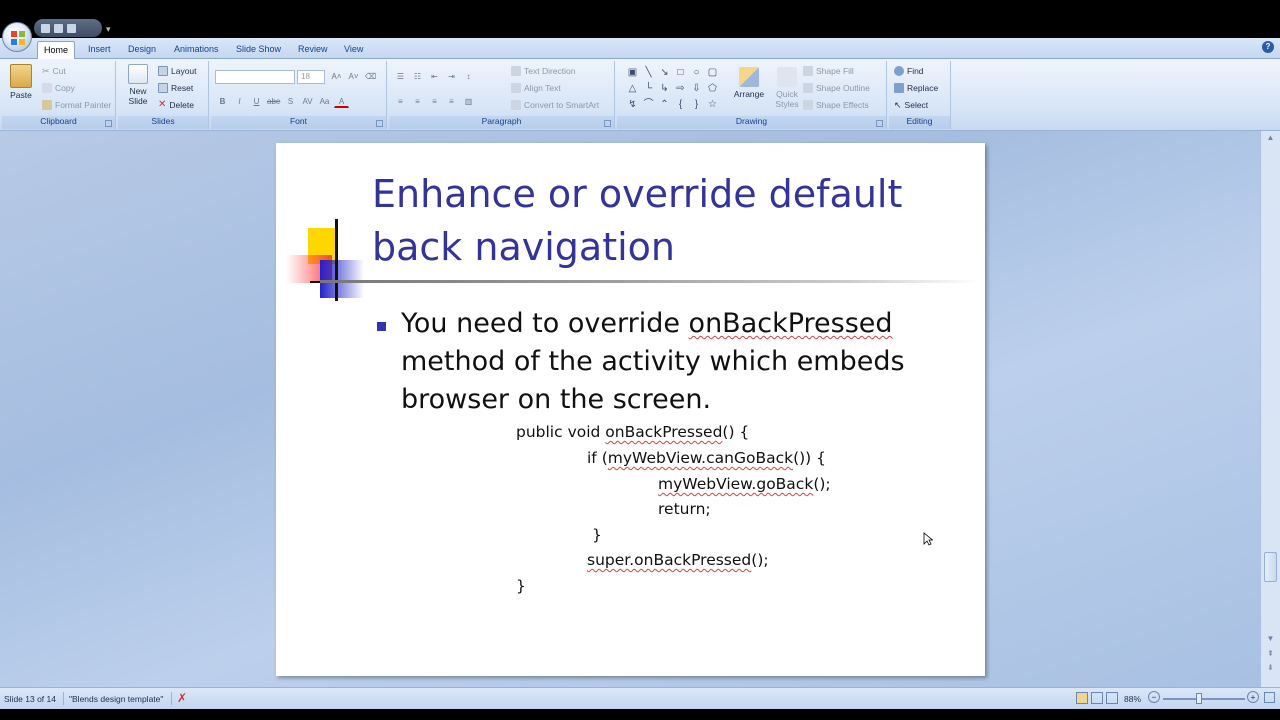 Image resolution: width=1280 pixels, height=720 pixels. Describe the element at coordinates (536, 88) in the screenshot. I see `align-text-button: Align Text` at that location.